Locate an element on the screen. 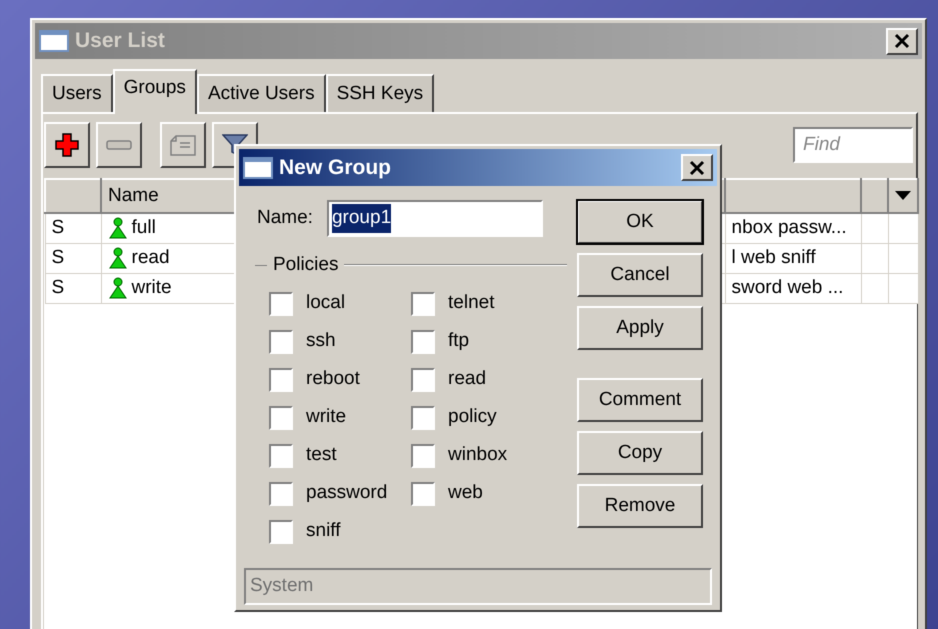 The width and height of the screenshot is (938, 629). comment-button is located at coordinates (183, 145).